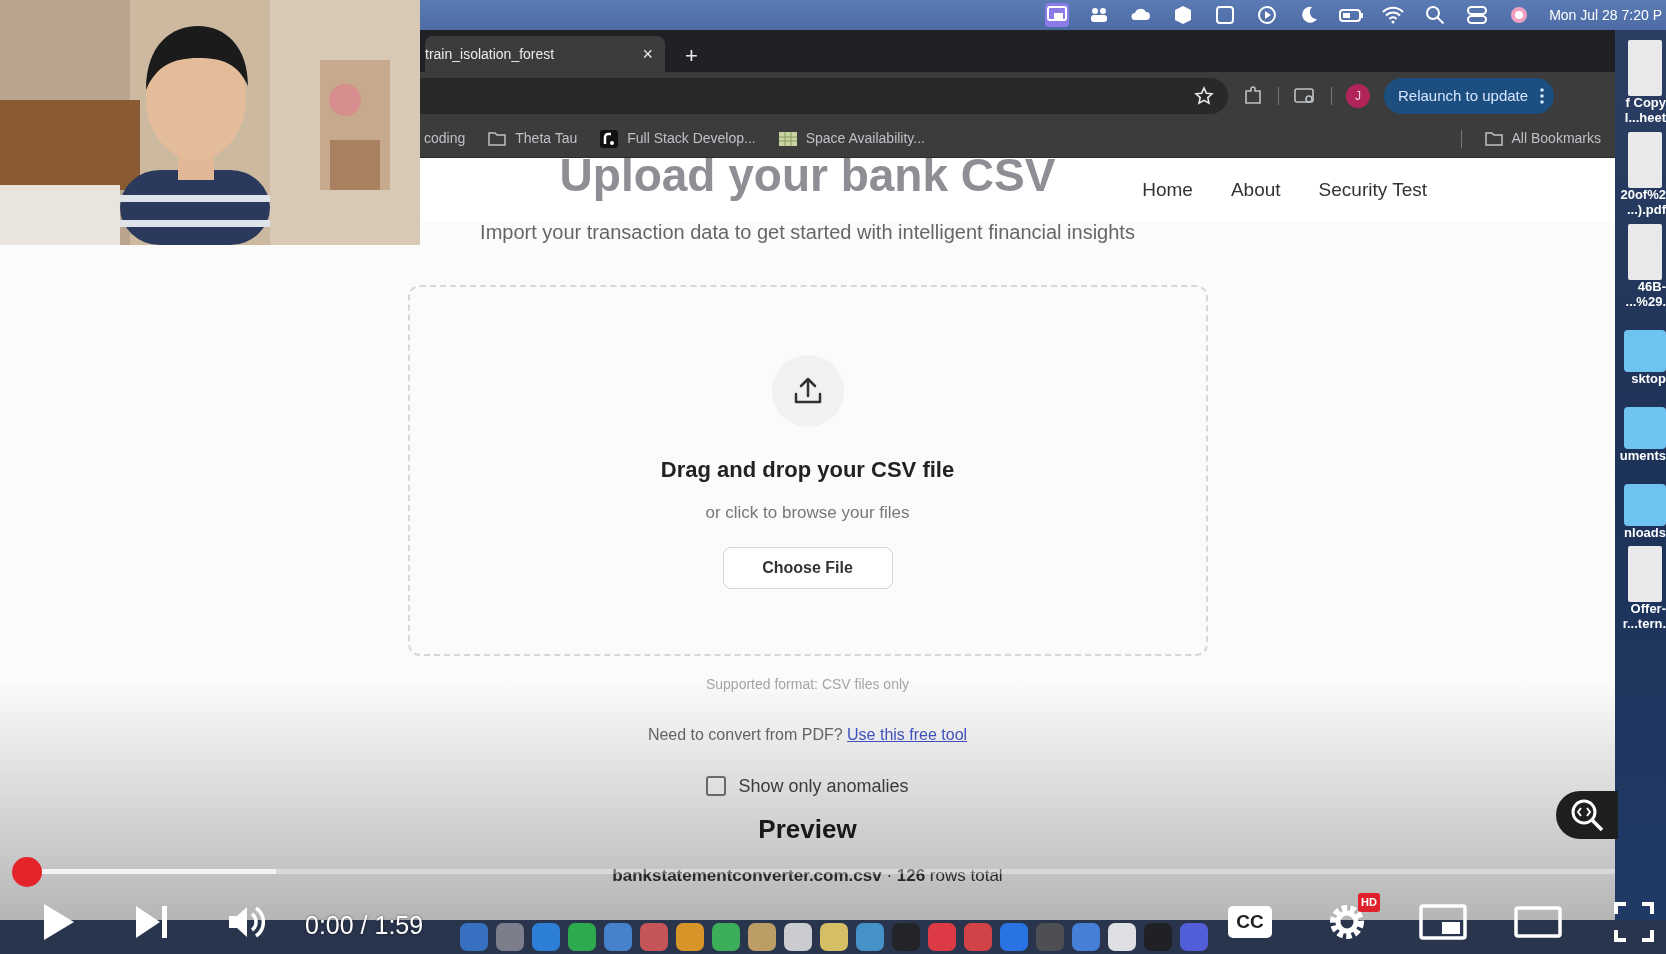  What do you see at coordinates (807, 684) in the screenshot?
I see `format-note: Supported format: CSV files only` at bounding box center [807, 684].